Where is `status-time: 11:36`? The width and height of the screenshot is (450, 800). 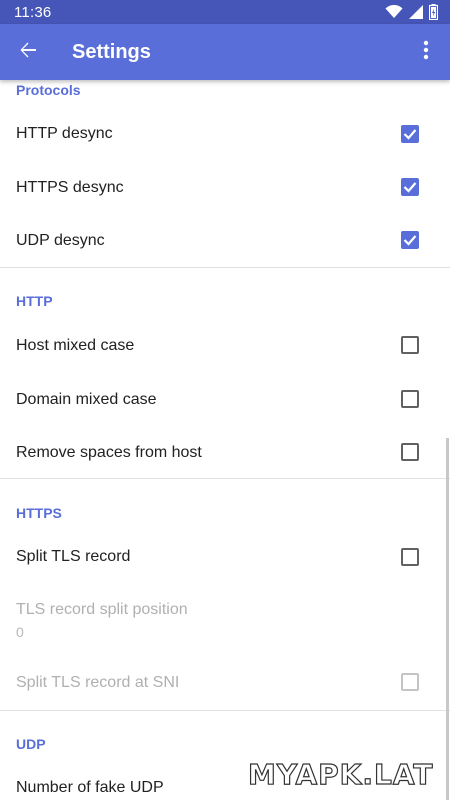
status-time: 11:36 is located at coordinates (33, 12).